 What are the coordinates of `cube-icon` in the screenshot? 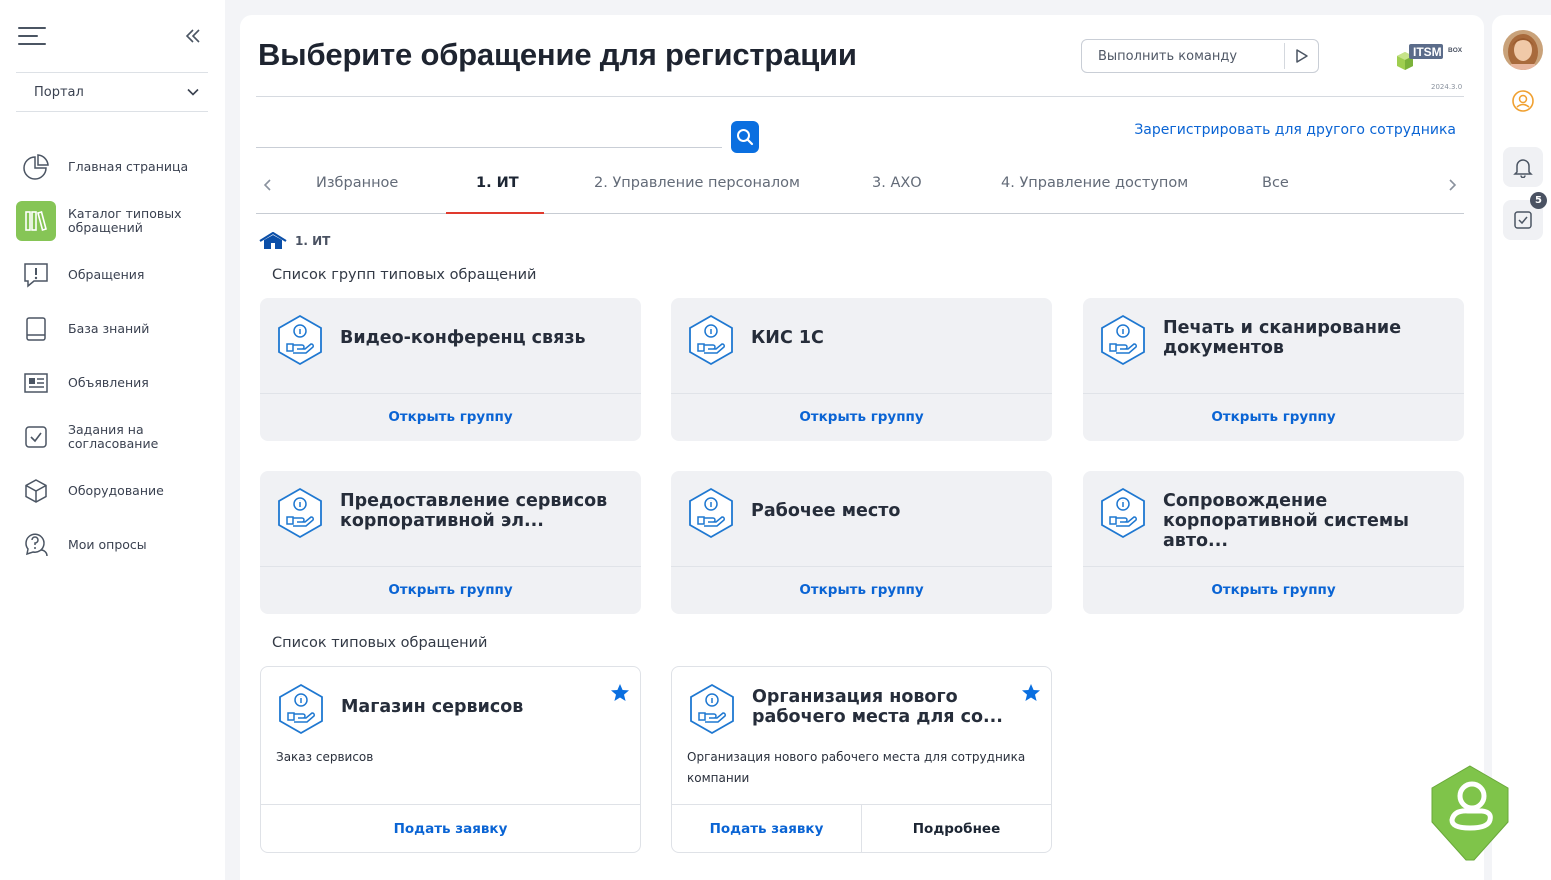 It's located at (36, 491).